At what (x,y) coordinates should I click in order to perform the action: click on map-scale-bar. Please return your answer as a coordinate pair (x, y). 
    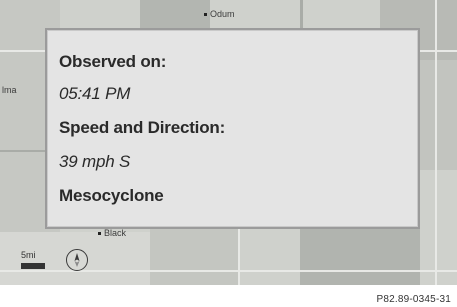
    Looking at the image, I should click on (33, 266).